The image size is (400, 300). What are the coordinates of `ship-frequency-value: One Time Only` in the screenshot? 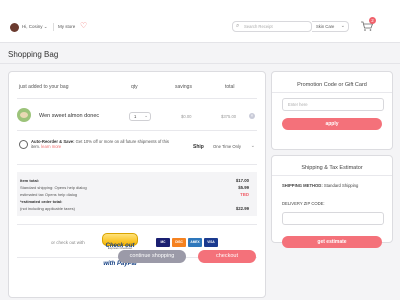 It's located at (227, 146).